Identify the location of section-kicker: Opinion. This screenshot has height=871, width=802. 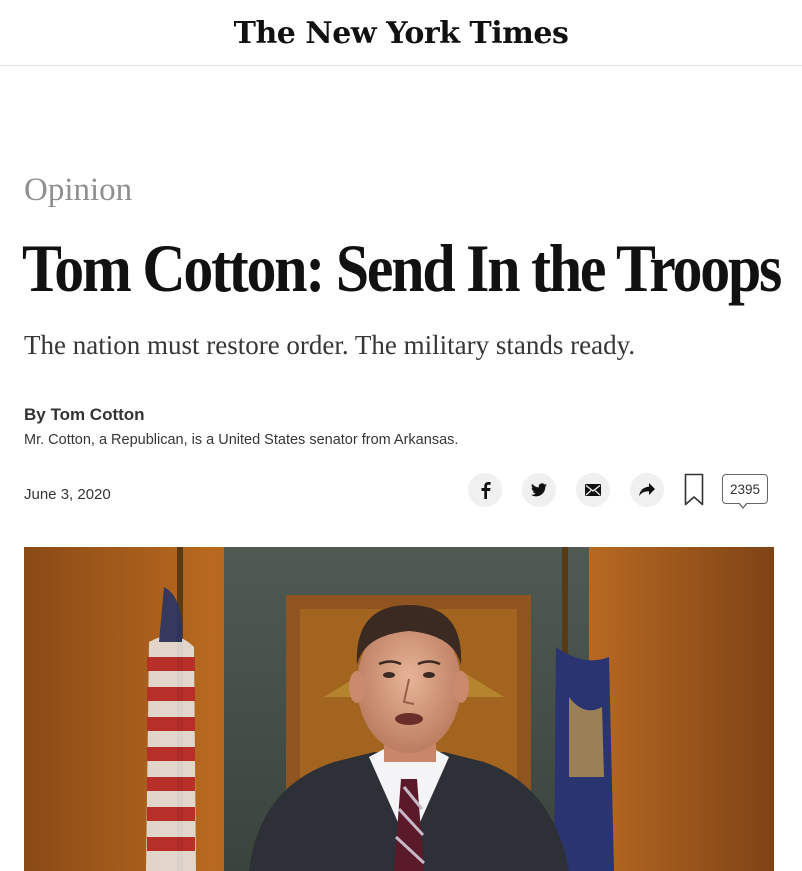
(78, 190).